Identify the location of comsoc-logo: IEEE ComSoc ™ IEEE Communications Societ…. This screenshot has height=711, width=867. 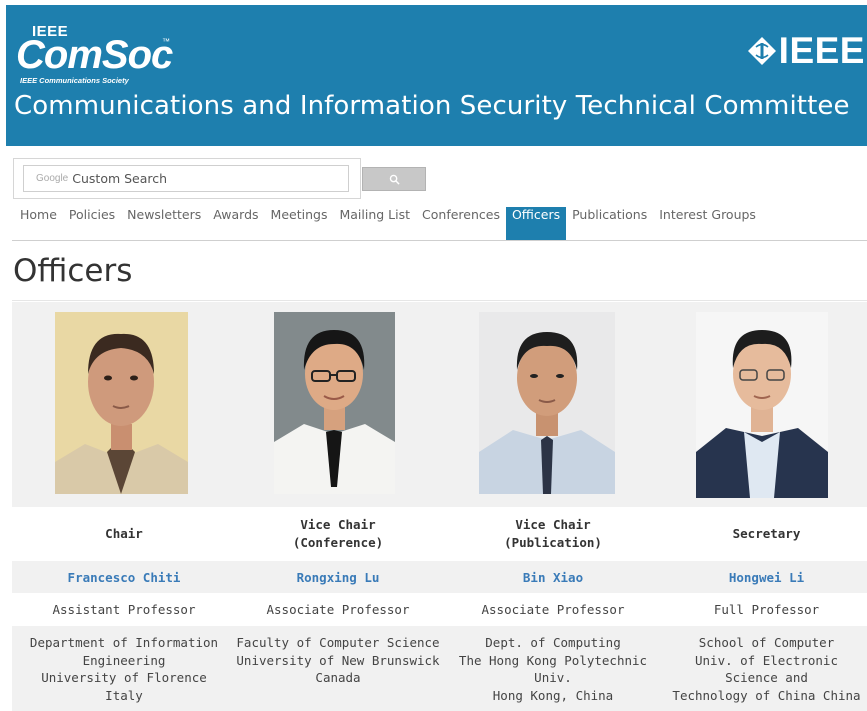
(96, 54).